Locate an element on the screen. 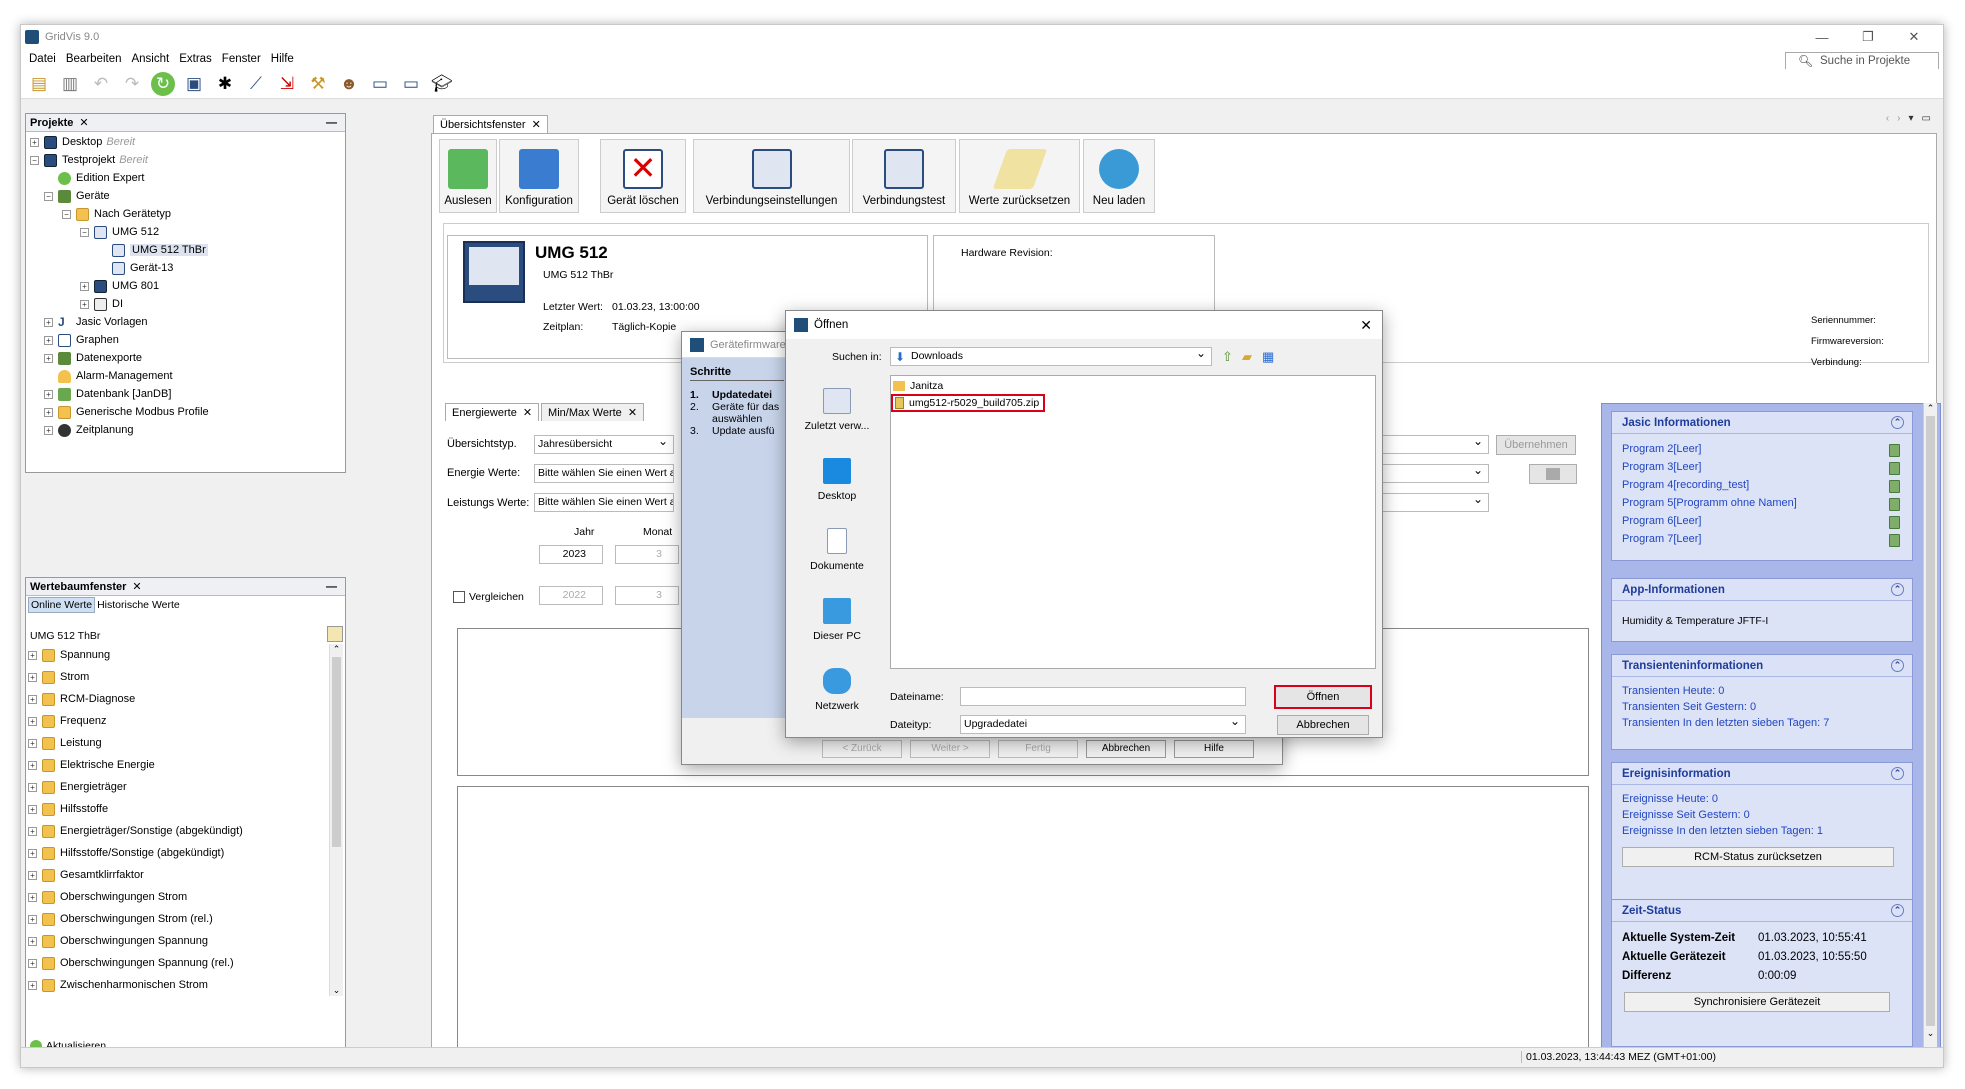 The height and width of the screenshot is (1089, 1965). tree-item-umg801: + UMG 801 is located at coordinates (187, 286).